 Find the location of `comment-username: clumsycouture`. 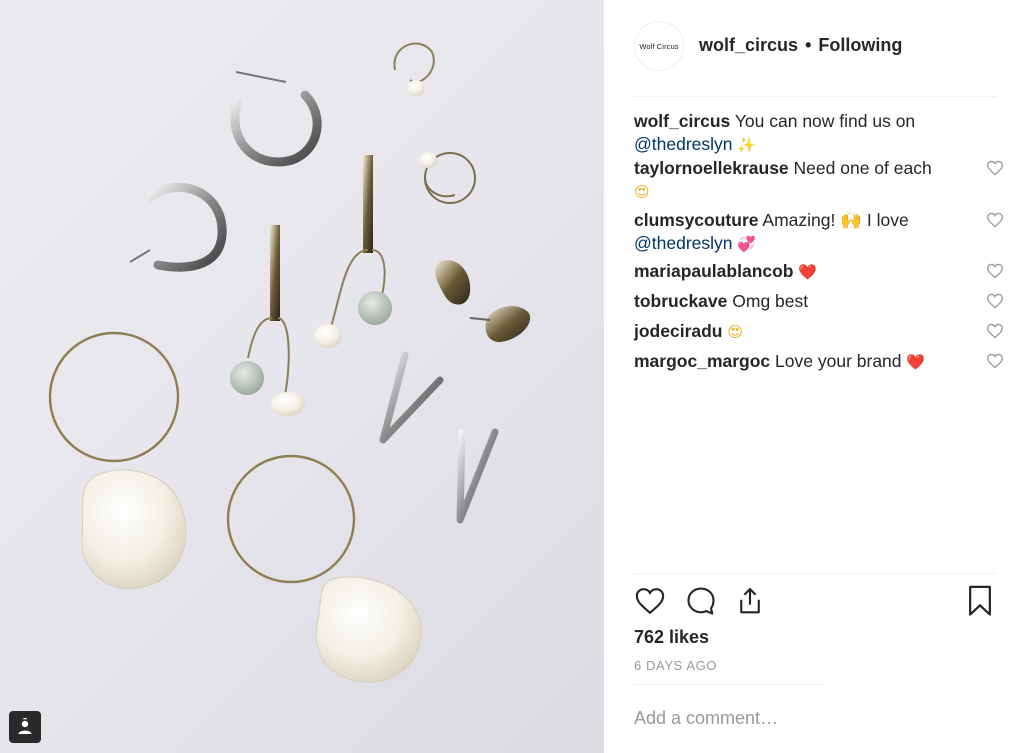

comment-username: clumsycouture is located at coordinates (696, 220).